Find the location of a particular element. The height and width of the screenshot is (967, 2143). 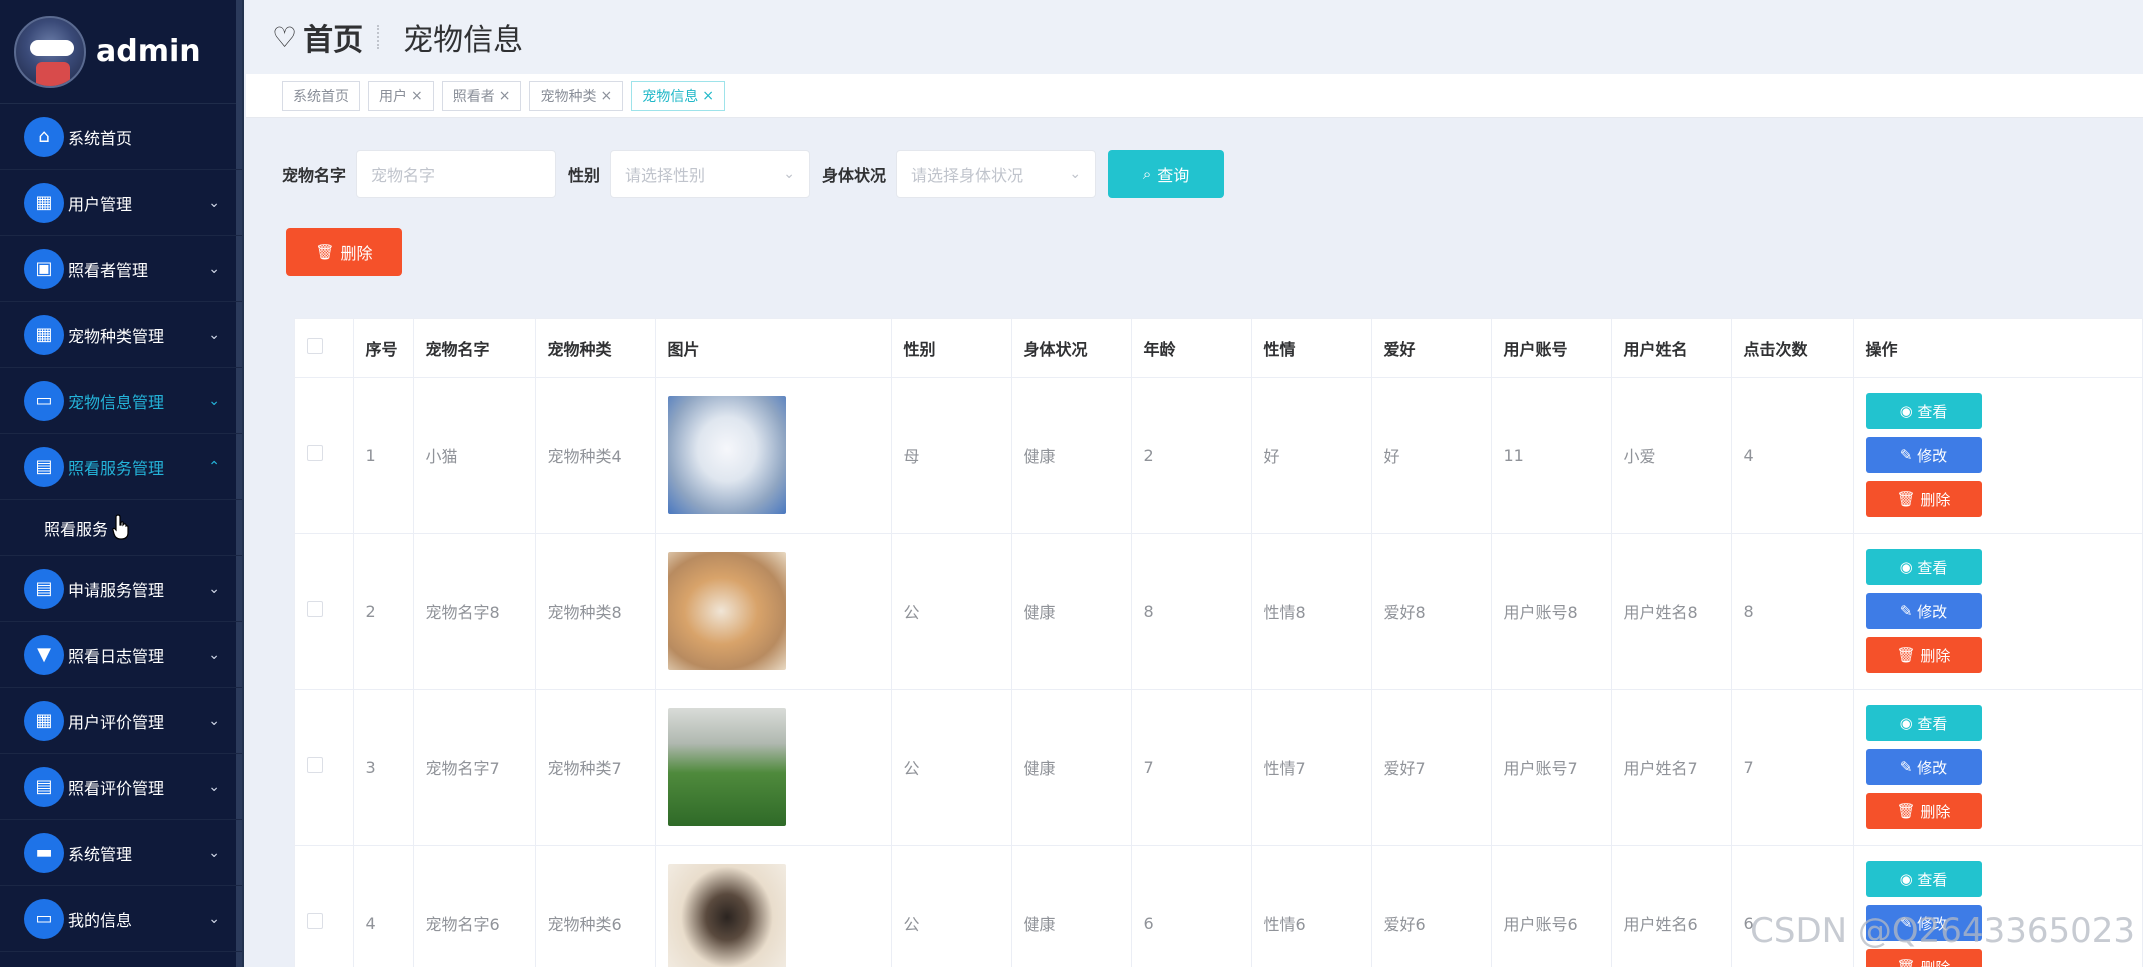

cell-index: 1 is located at coordinates (383, 455).